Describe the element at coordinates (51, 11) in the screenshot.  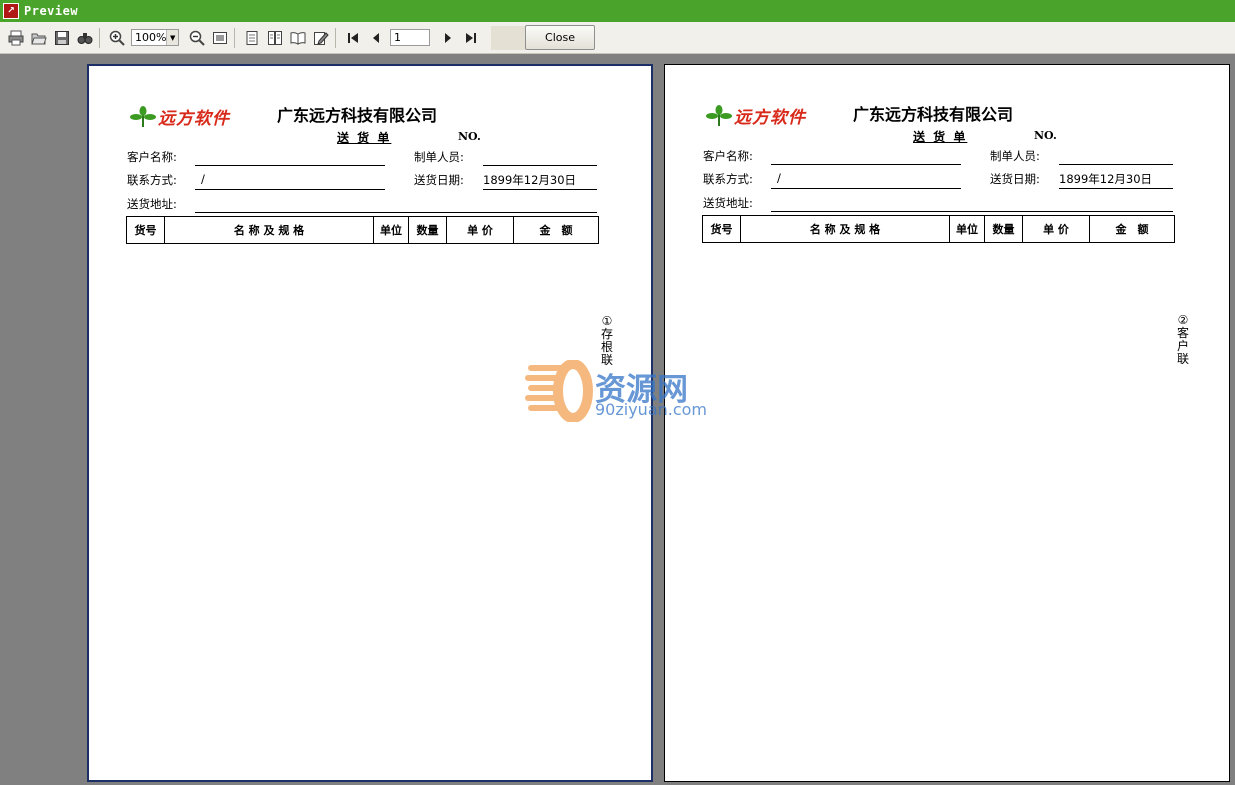
I see `window-title: Preview` at that location.